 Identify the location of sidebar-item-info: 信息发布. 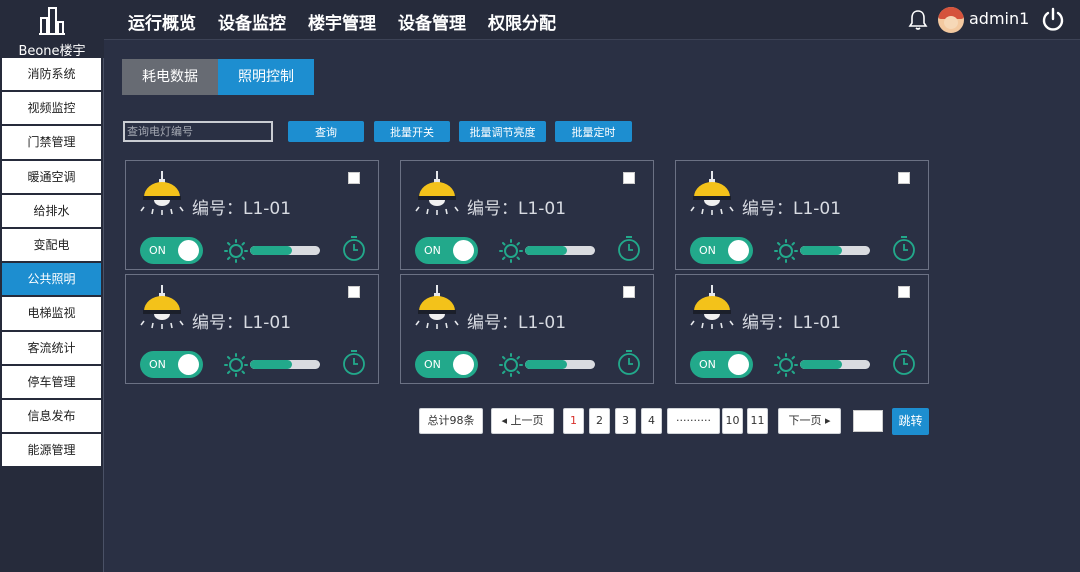
(51, 417).